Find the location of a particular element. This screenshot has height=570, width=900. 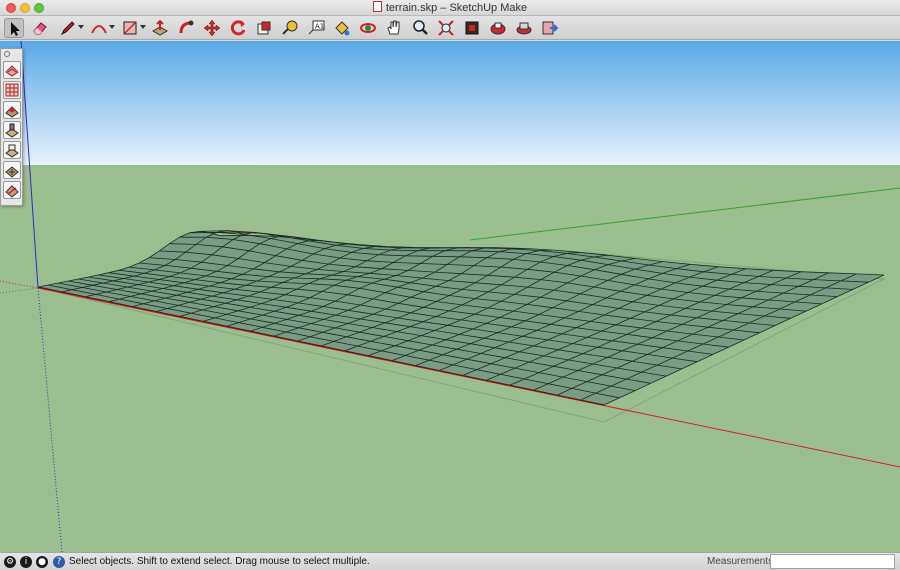

orbit-tool-button is located at coordinates (368, 28).